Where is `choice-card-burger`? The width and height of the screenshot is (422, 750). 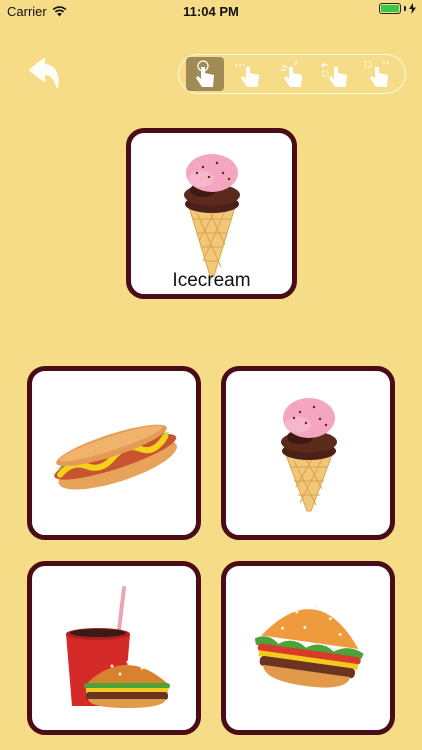 choice-card-burger is located at coordinates (308, 648).